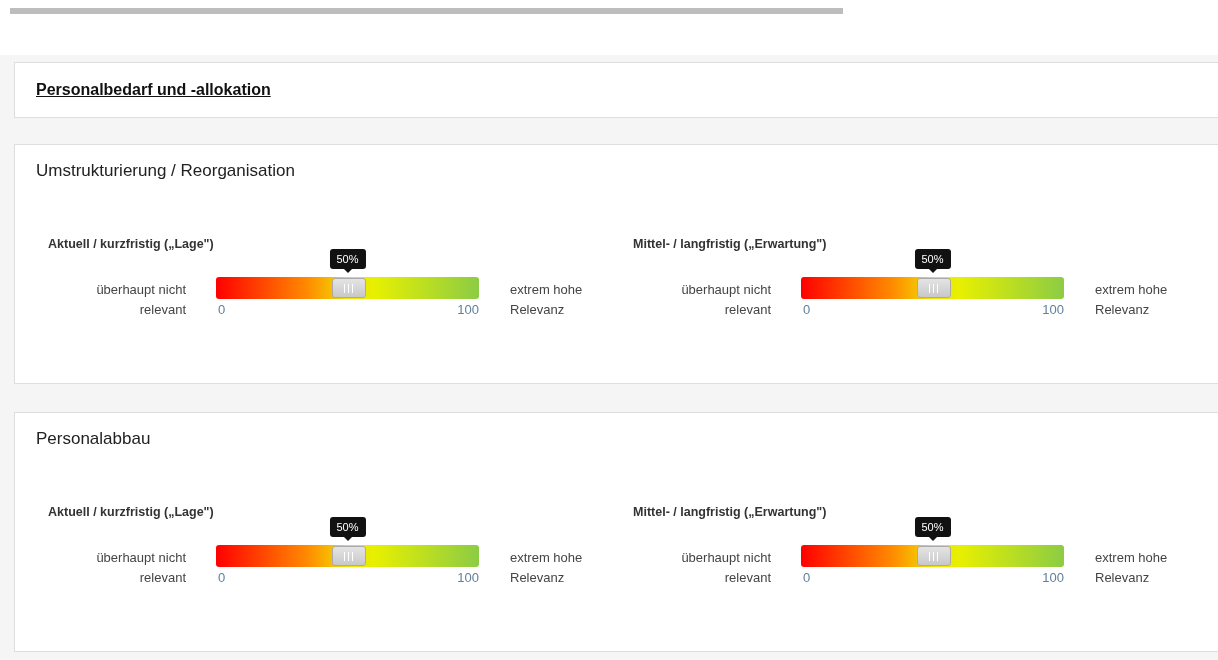 The width and height of the screenshot is (1218, 660). What do you see at coordinates (165, 170) in the screenshot?
I see `question-title: Umstrukturierung / Reorganisation` at bounding box center [165, 170].